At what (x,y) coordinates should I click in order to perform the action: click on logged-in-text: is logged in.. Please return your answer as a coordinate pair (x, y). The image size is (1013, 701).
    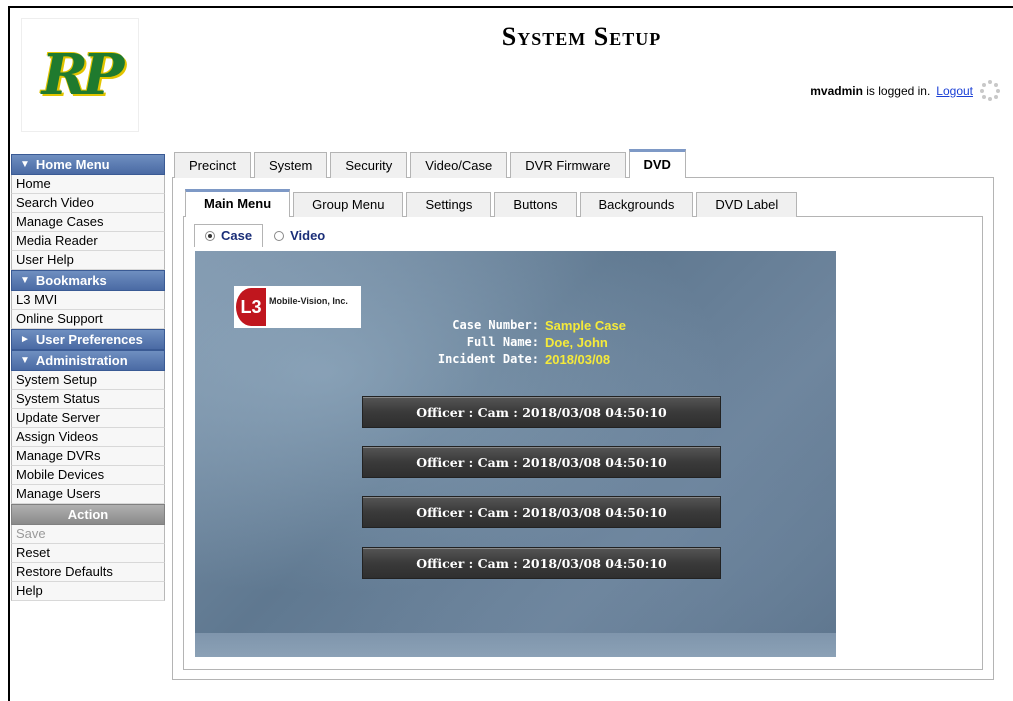
    Looking at the image, I should click on (898, 91).